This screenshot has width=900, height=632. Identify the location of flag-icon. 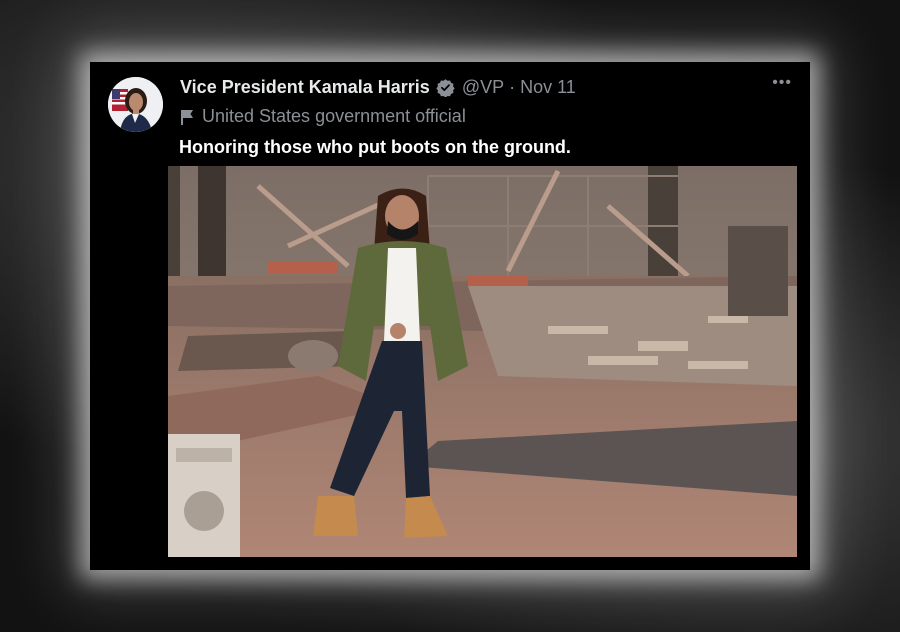
(187, 117).